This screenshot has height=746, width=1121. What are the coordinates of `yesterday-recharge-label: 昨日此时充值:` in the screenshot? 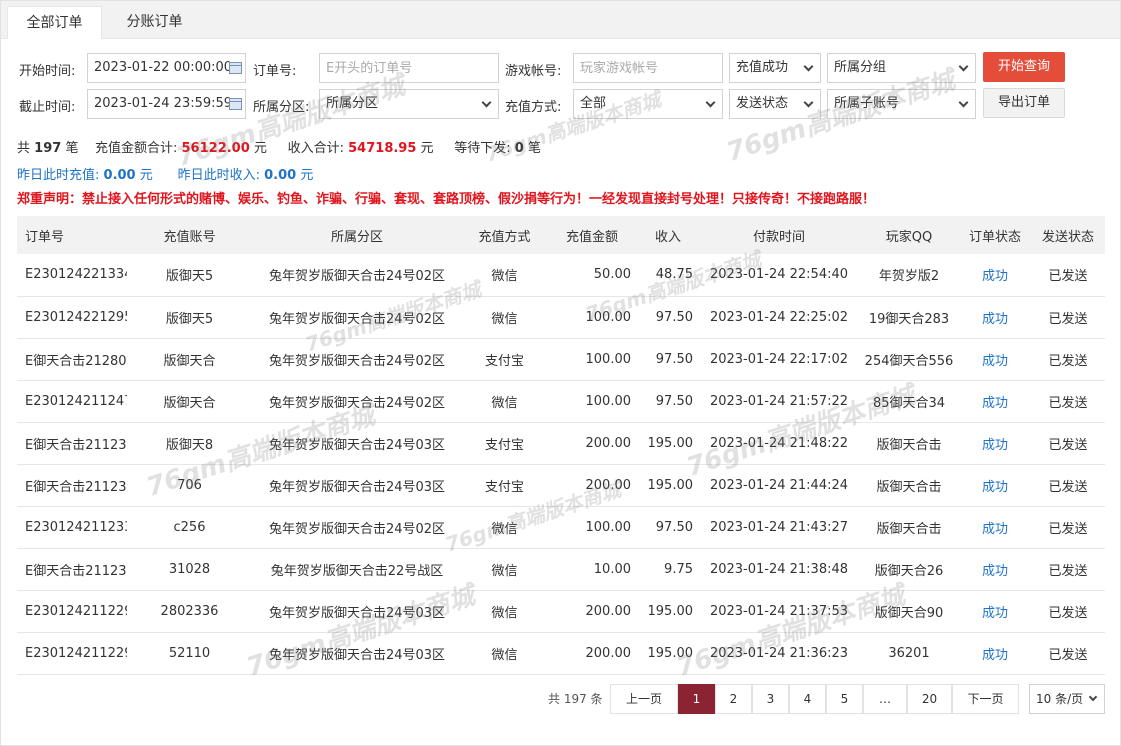 It's located at (58, 175).